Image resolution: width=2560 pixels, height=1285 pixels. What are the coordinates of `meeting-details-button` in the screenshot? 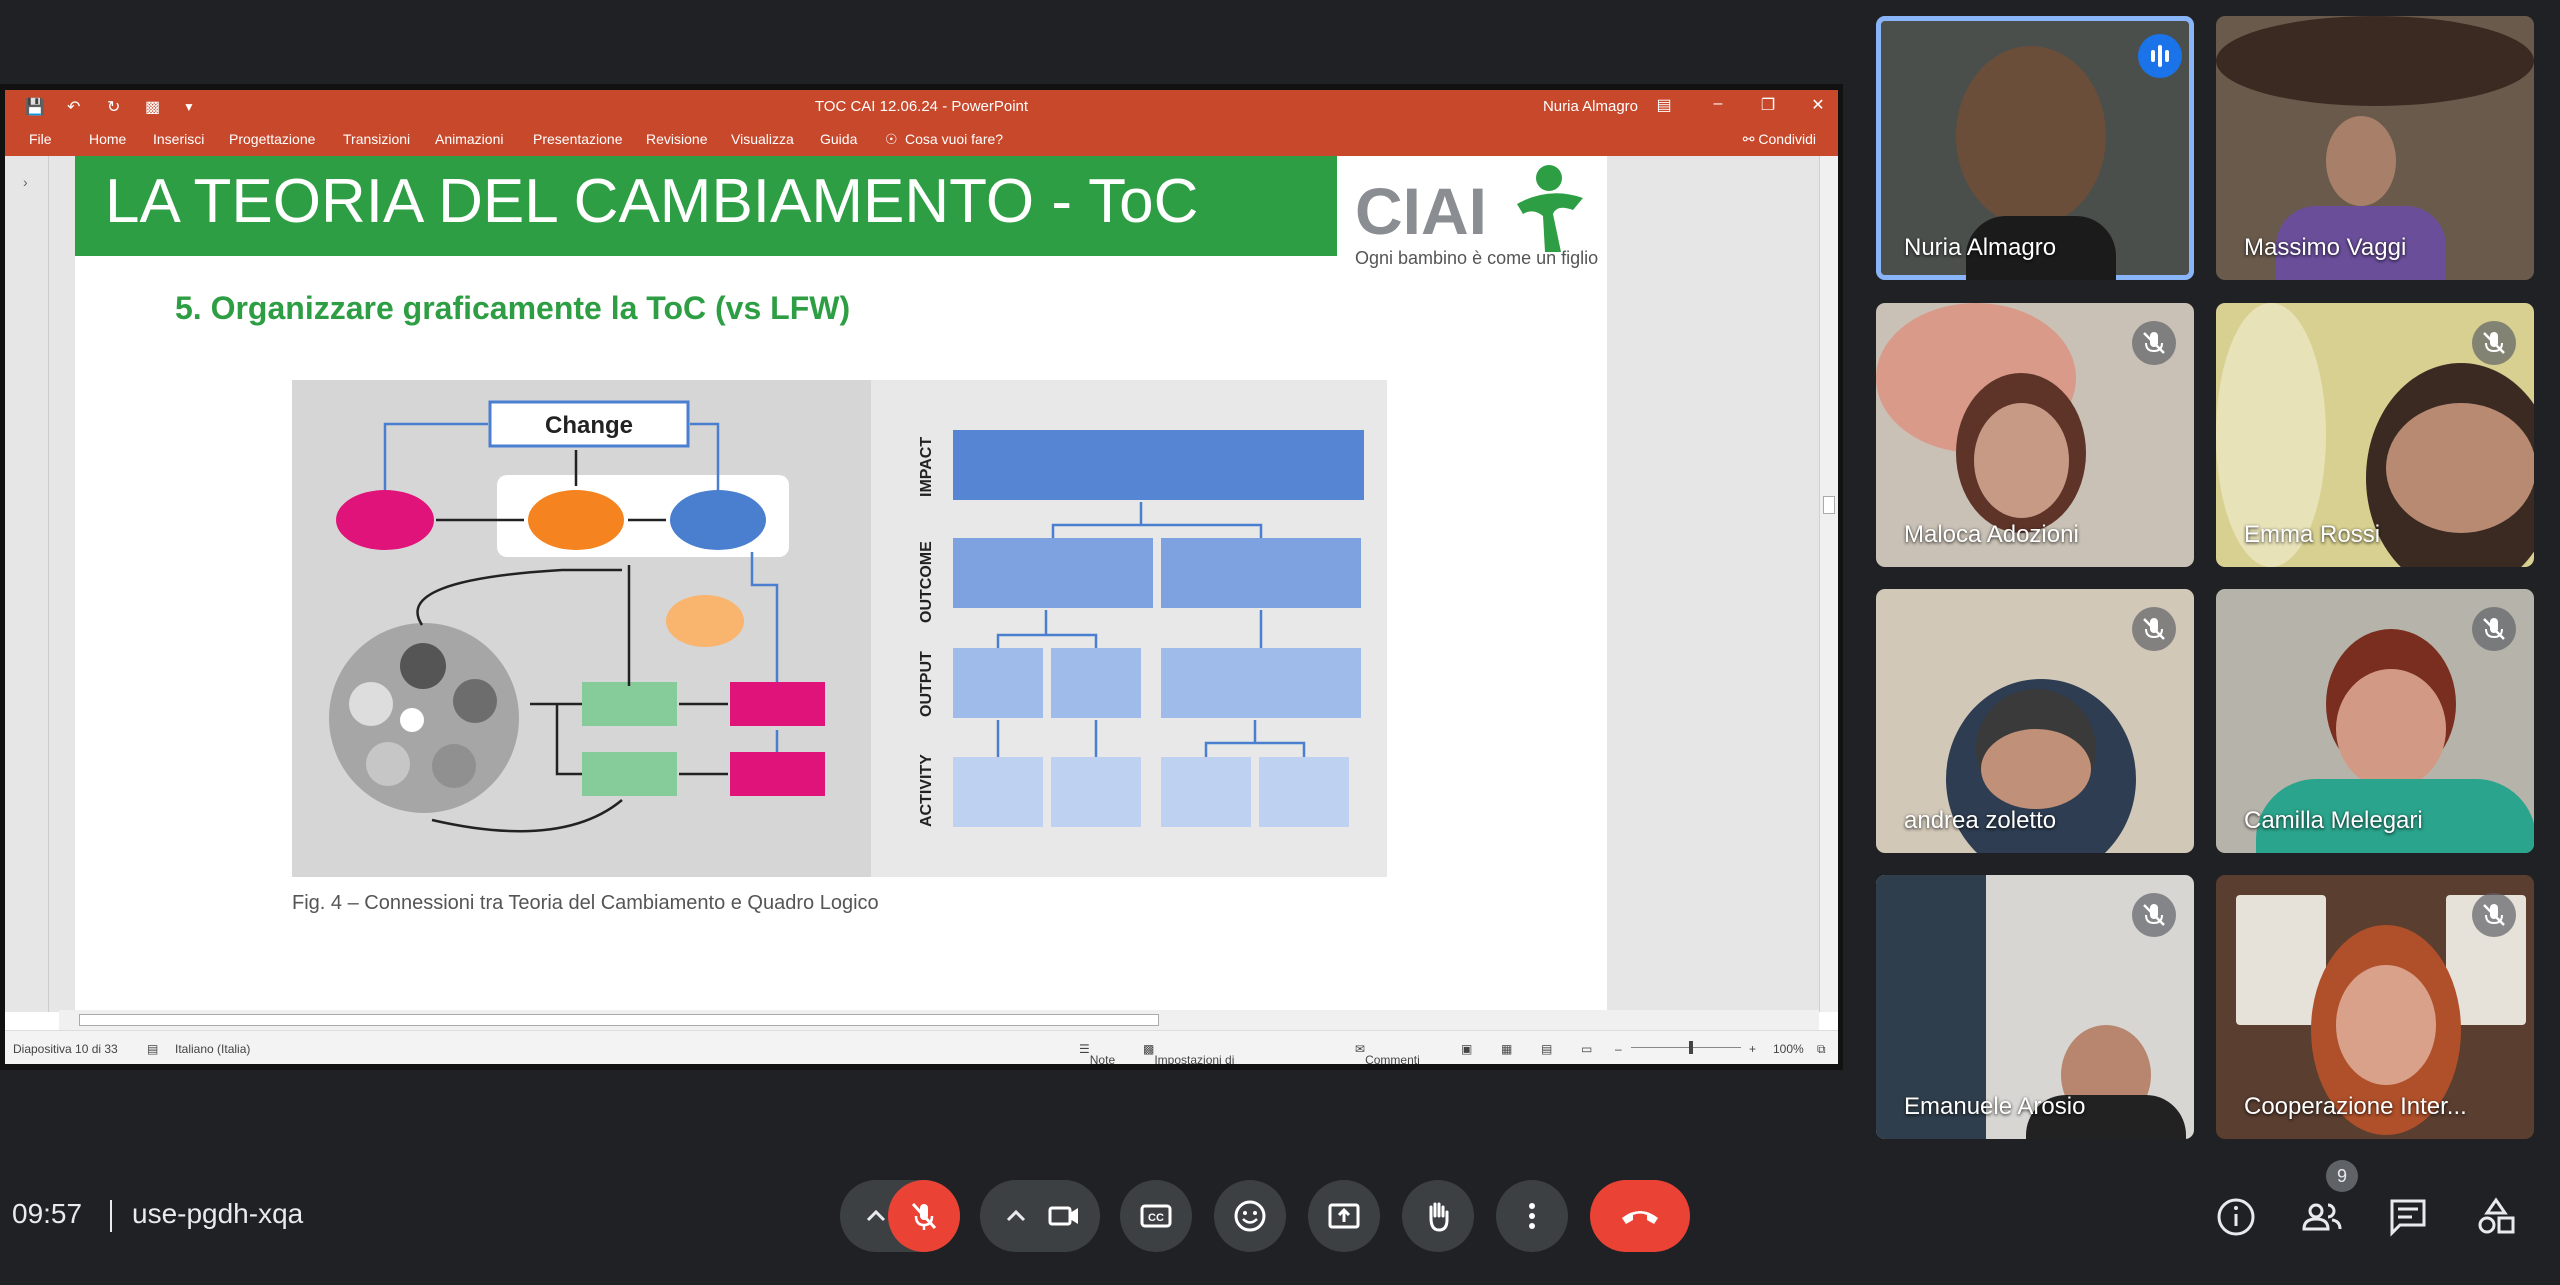 It's located at (2236, 1217).